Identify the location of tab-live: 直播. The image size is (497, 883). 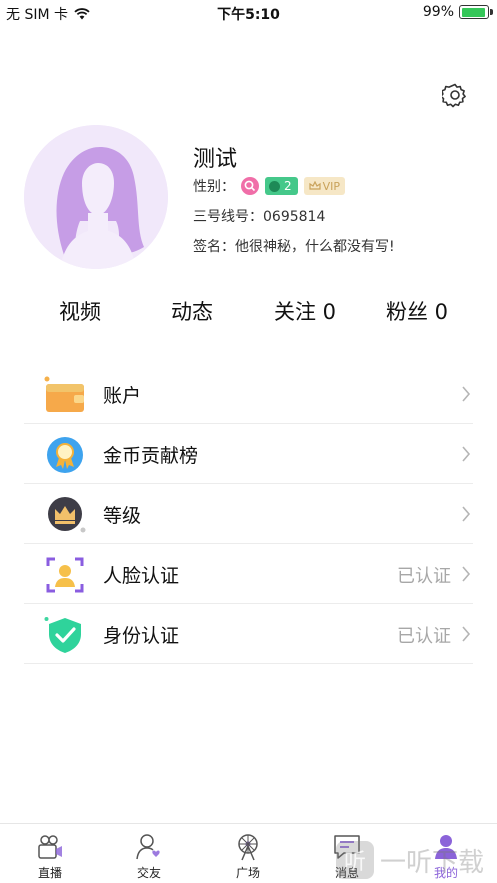
(50, 856).